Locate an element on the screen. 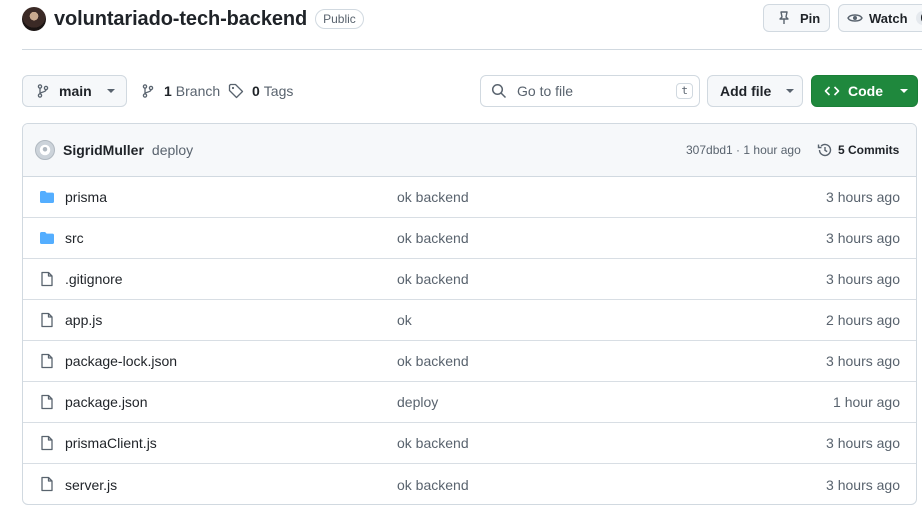 This screenshot has width=922, height=508. watch-label: Watch is located at coordinates (888, 18).